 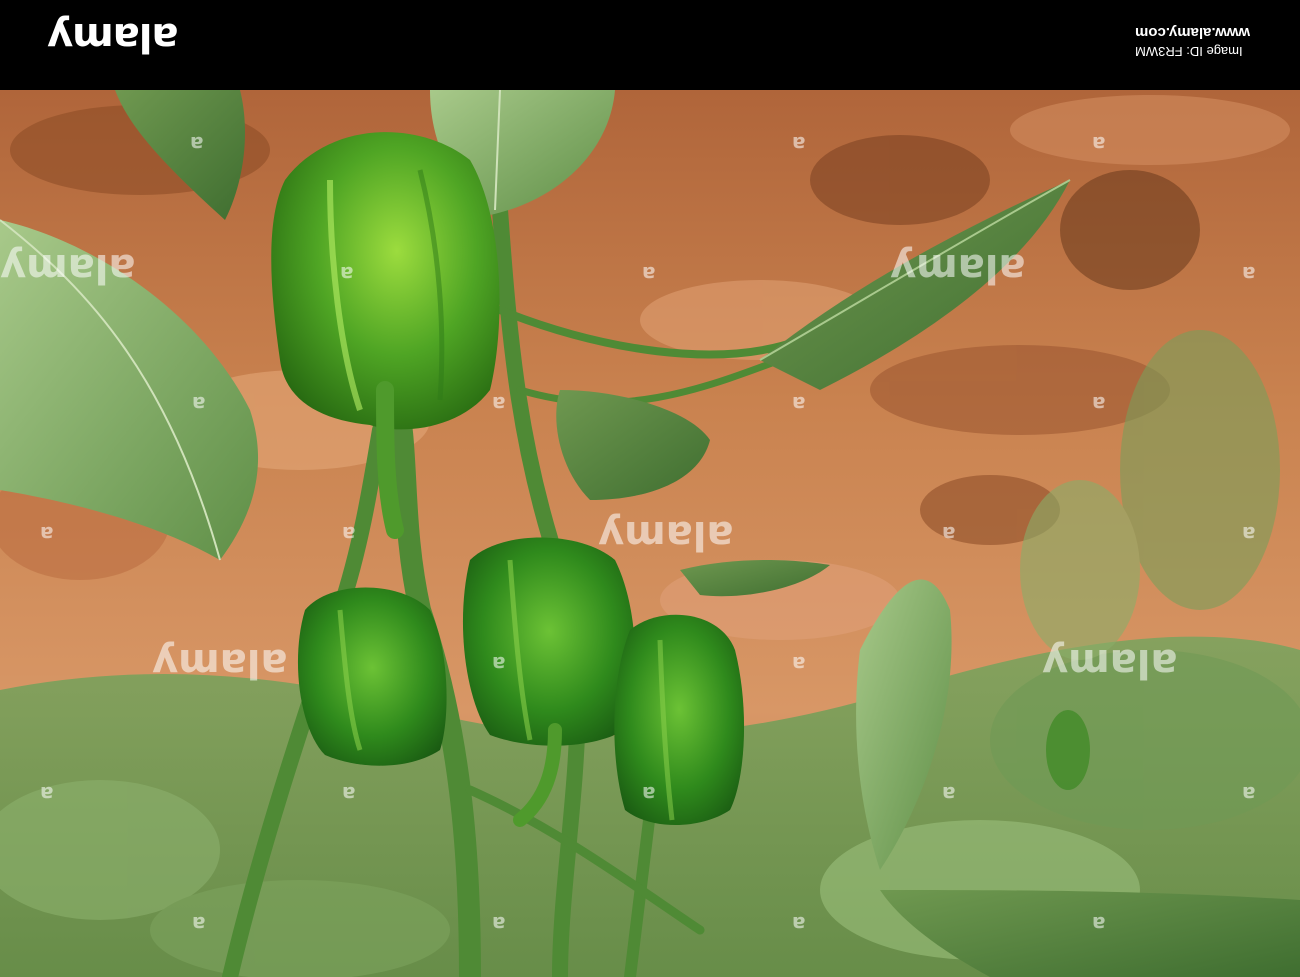 What do you see at coordinates (1068, 750) in the screenshot?
I see `pepper-background-small` at bounding box center [1068, 750].